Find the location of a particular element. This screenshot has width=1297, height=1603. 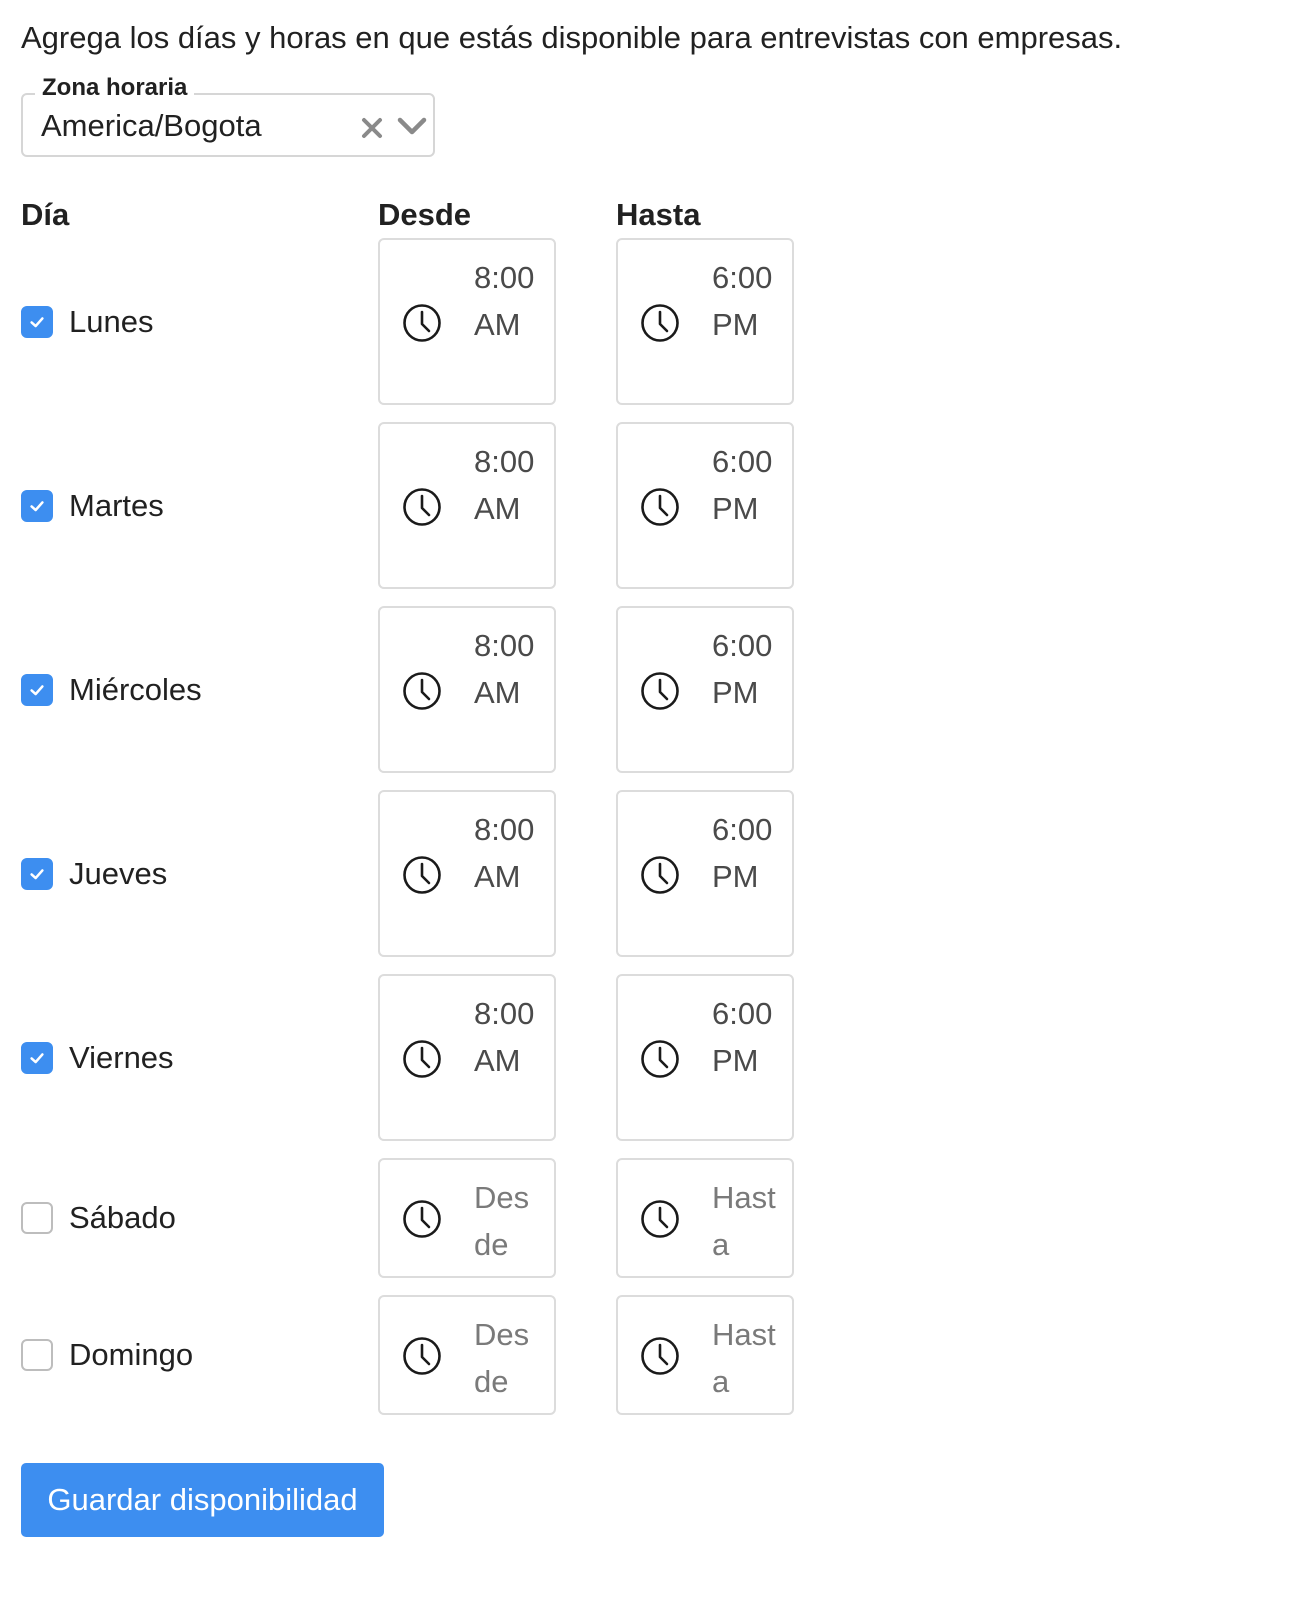

day-toggle-5: Sábado is located at coordinates (98, 1218).